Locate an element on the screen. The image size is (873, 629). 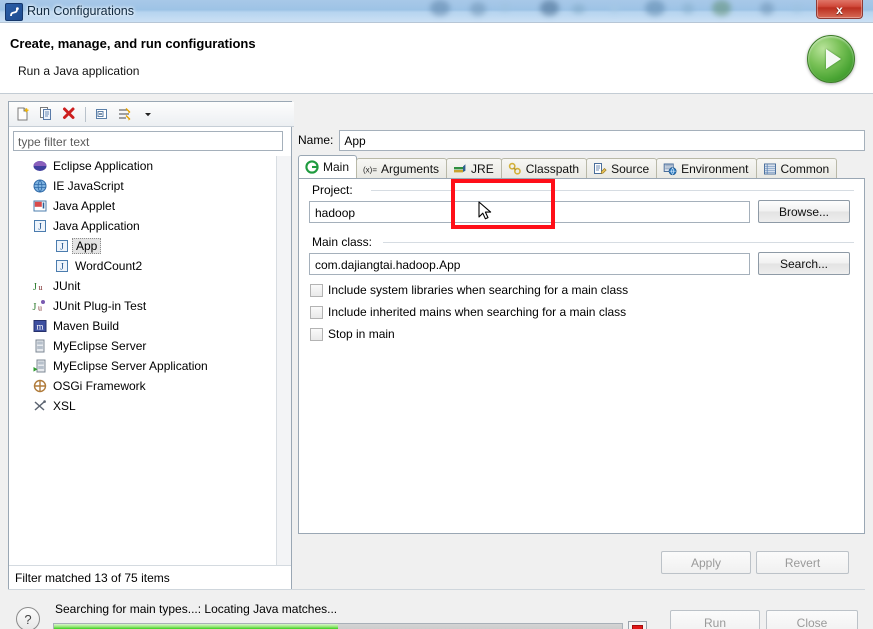
page-title: Create, manage, and run configurations is located at coordinates (133, 43).